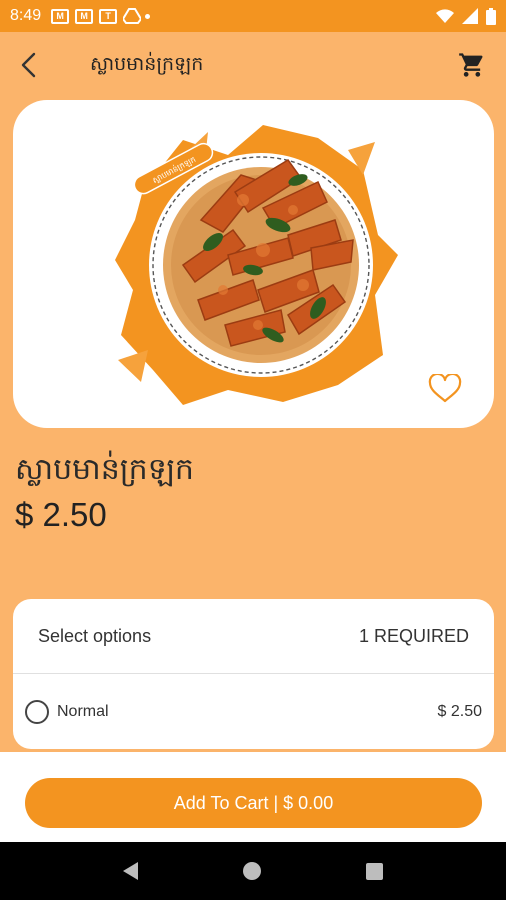 This screenshot has width=506, height=900. I want to click on app-header: ស្លាបមាន់ក្រឡក, so click(253, 65).